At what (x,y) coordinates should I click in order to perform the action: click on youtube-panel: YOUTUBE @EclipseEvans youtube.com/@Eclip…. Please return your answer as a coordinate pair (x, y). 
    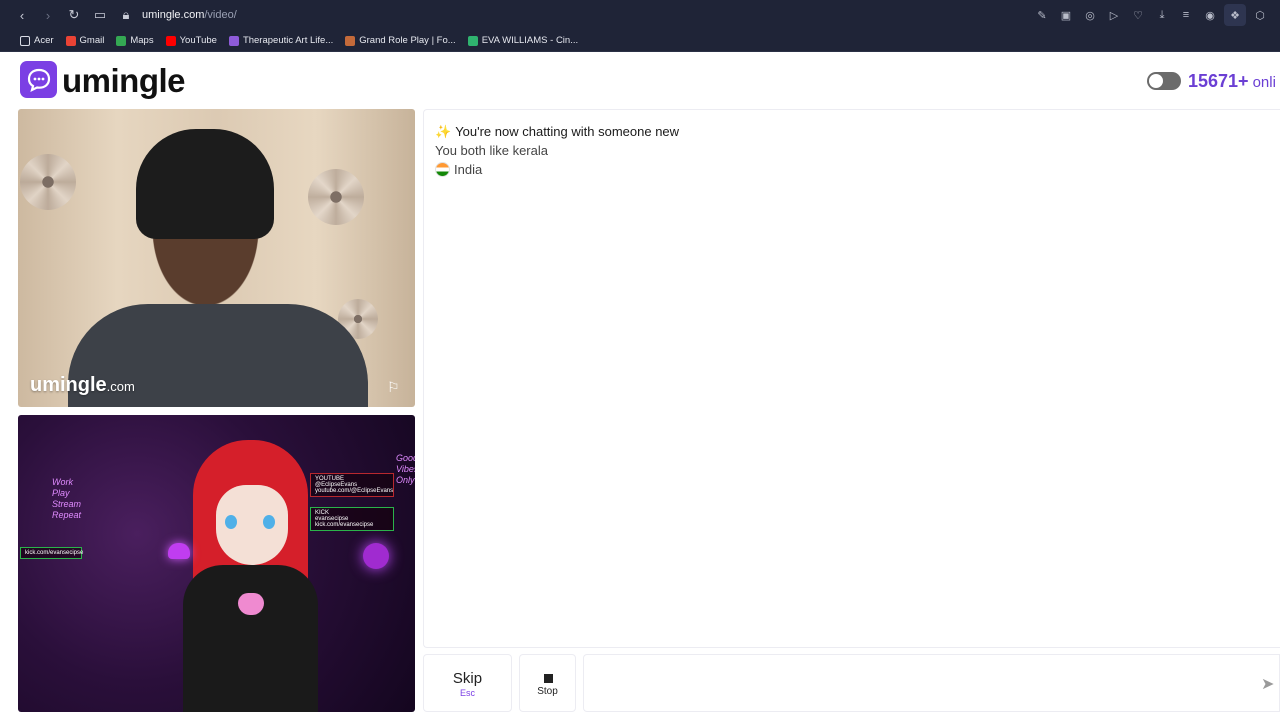
    Looking at the image, I should click on (352, 485).